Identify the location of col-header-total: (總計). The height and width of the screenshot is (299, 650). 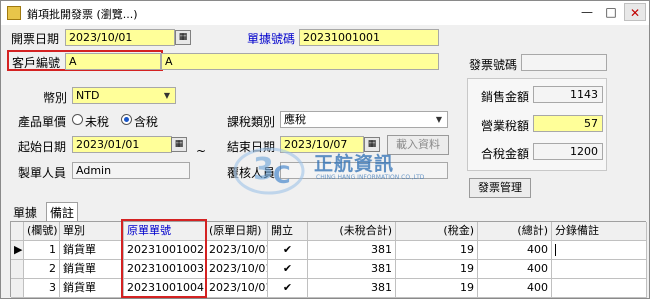
(515, 231).